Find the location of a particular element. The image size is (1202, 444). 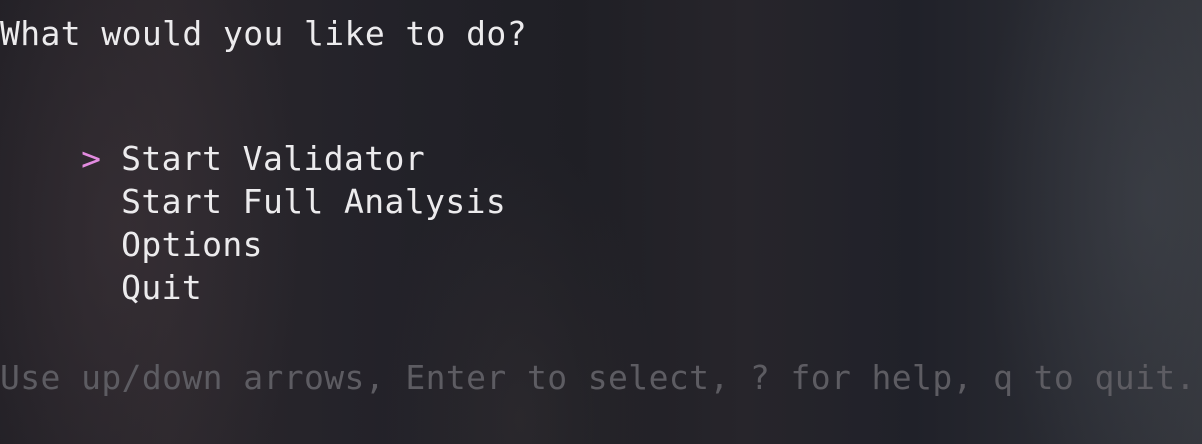

menu-item-quit: Quit is located at coordinates (101, 288).